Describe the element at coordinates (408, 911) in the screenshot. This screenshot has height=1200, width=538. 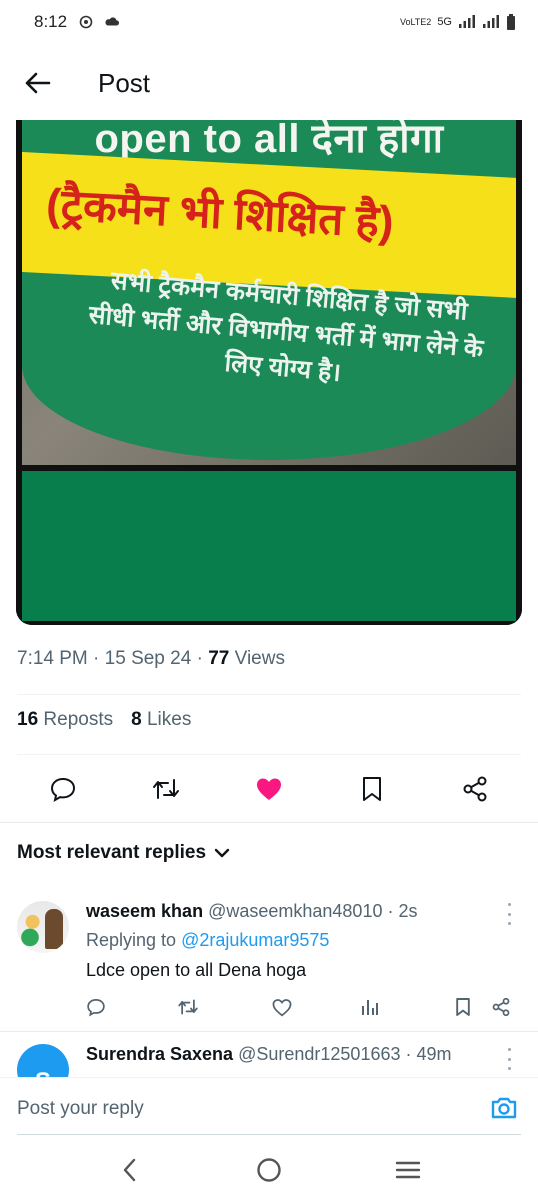
I see `reply-time: 2s` at that location.